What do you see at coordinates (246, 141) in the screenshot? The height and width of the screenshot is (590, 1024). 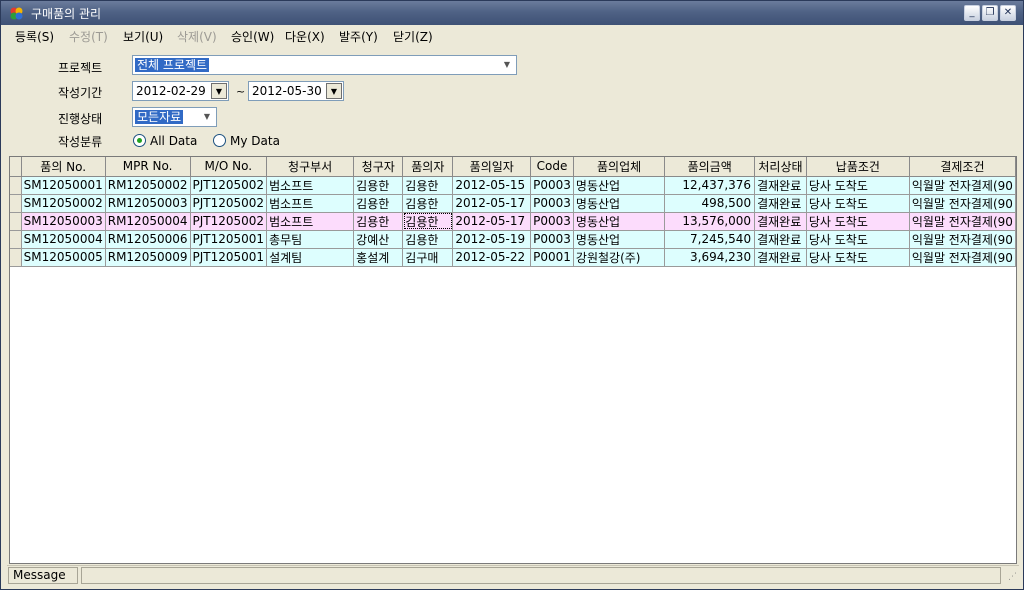 I see `radio-my-data: My Data` at bounding box center [246, 141].